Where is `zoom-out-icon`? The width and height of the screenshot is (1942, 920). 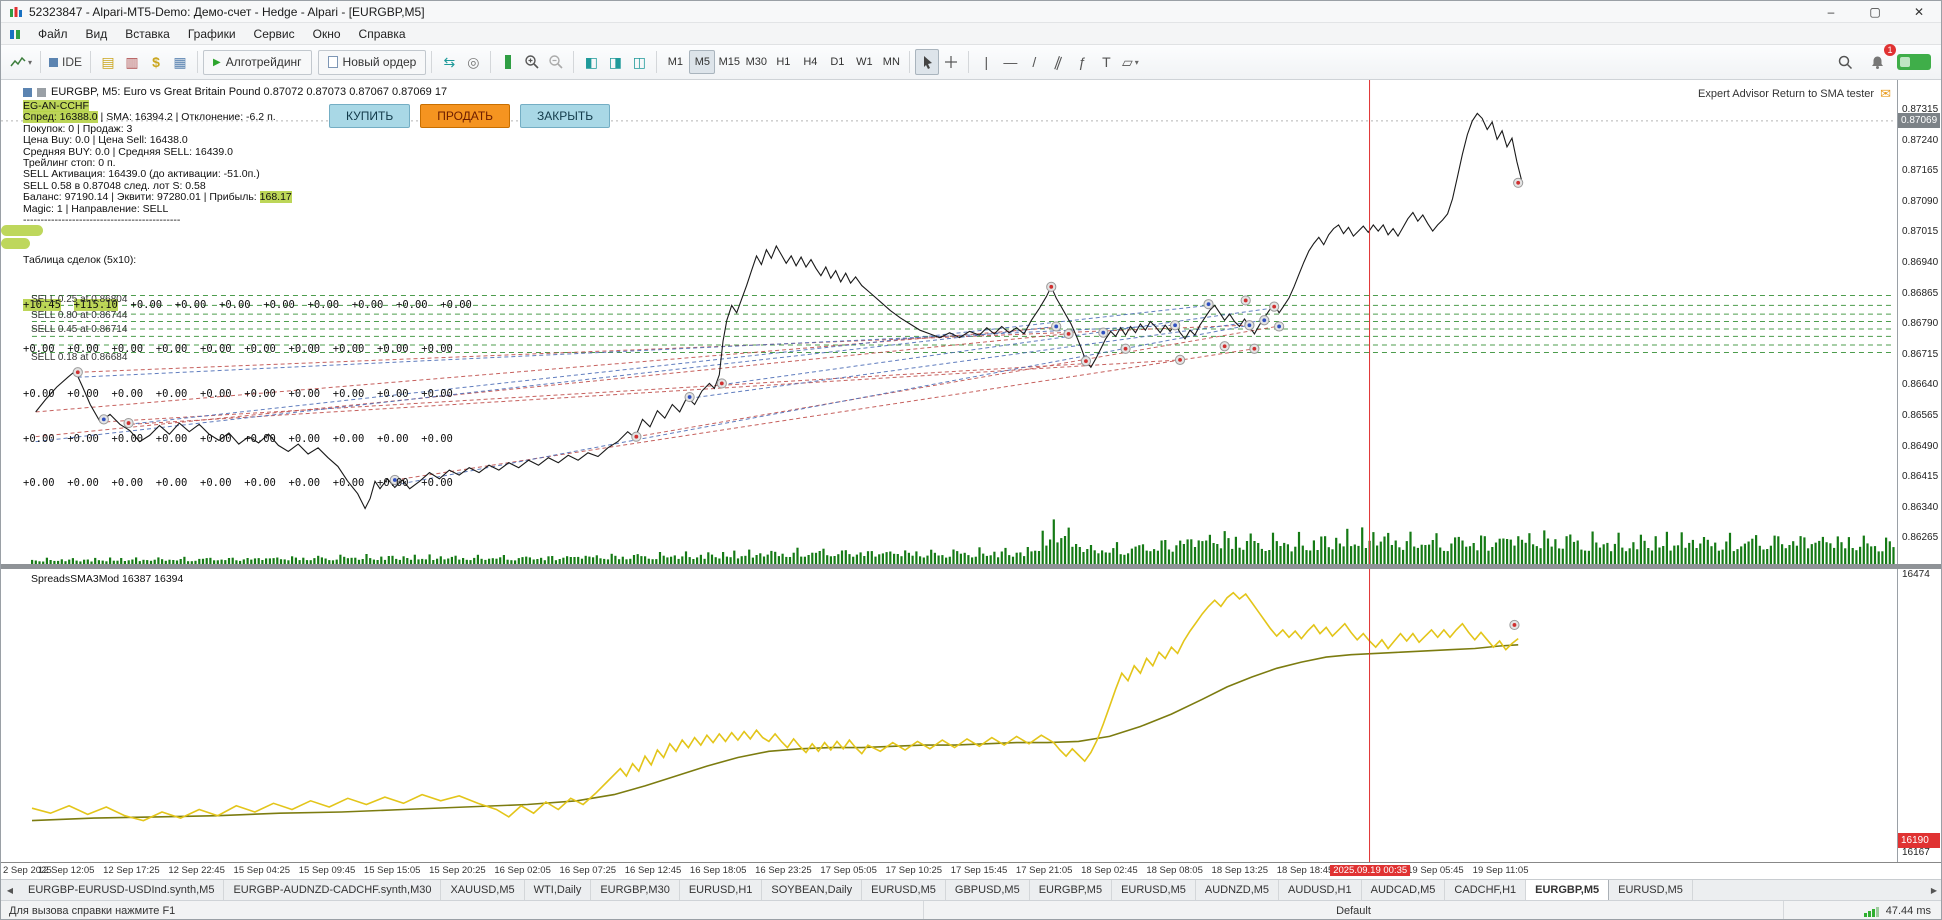
zoom-out-icon is located at coordinates (556, 62).